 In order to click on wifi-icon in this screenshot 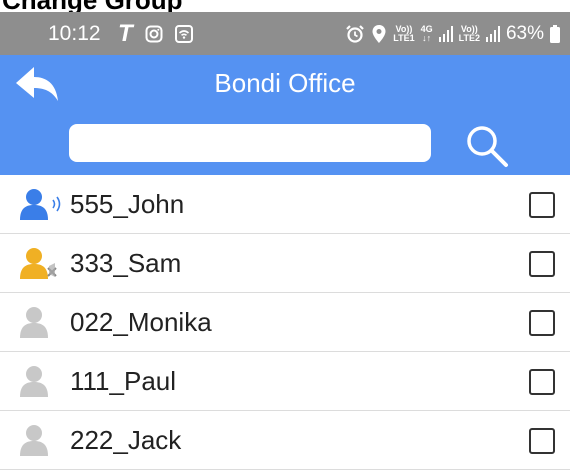, I will do `click(183, 34)`.